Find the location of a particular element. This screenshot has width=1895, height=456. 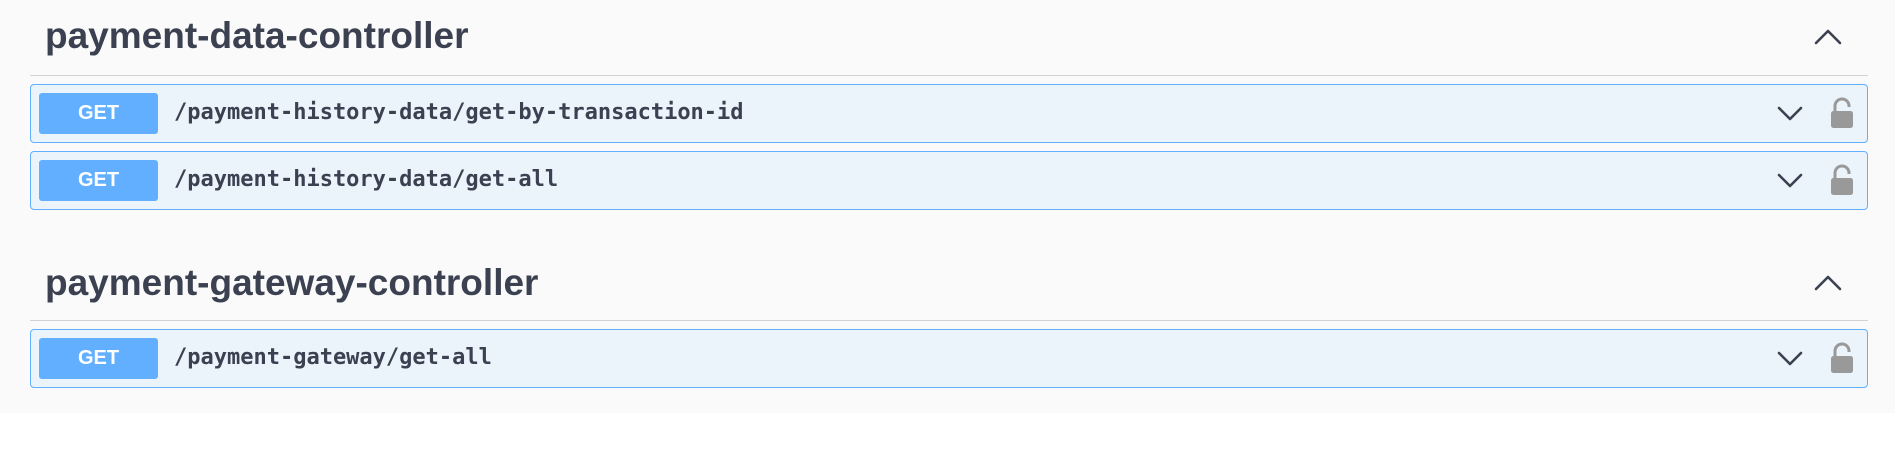

operation-path: /payment-history-data/get-all is located at coordinates (366, 179).